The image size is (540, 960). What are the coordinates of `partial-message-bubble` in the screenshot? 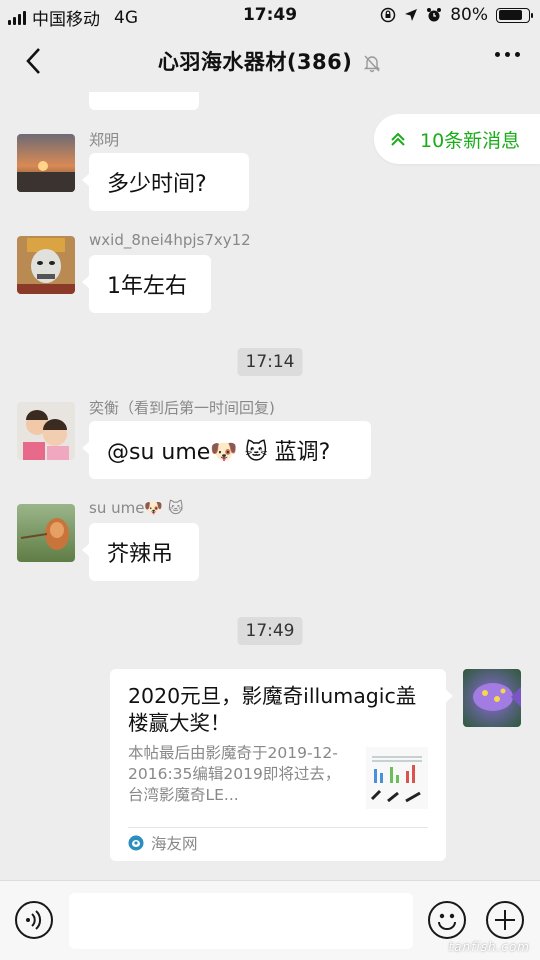 It's located at (144, 101).